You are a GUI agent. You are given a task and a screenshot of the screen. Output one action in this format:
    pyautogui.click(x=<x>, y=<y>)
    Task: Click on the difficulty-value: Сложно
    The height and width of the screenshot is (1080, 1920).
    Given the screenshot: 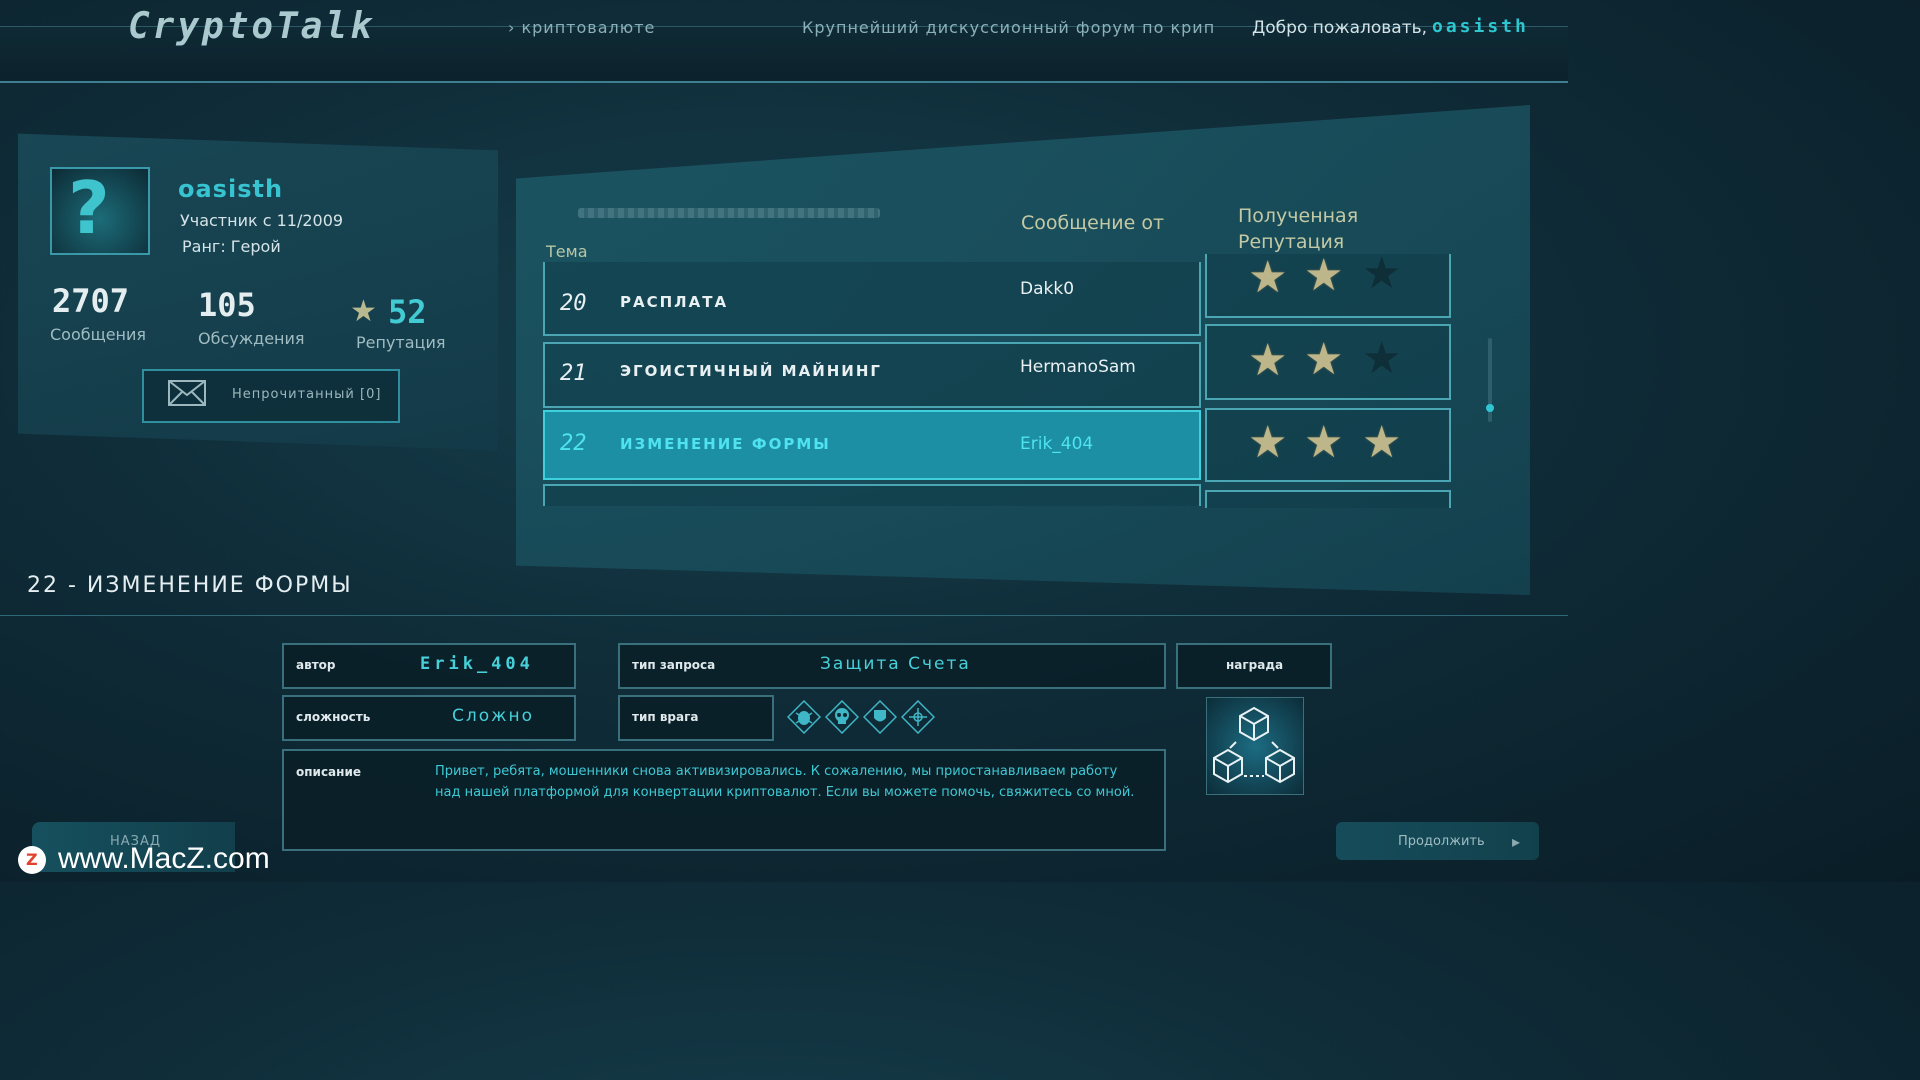 What is the action you would take?
    pyautogui.click(x=493, y=716)
    